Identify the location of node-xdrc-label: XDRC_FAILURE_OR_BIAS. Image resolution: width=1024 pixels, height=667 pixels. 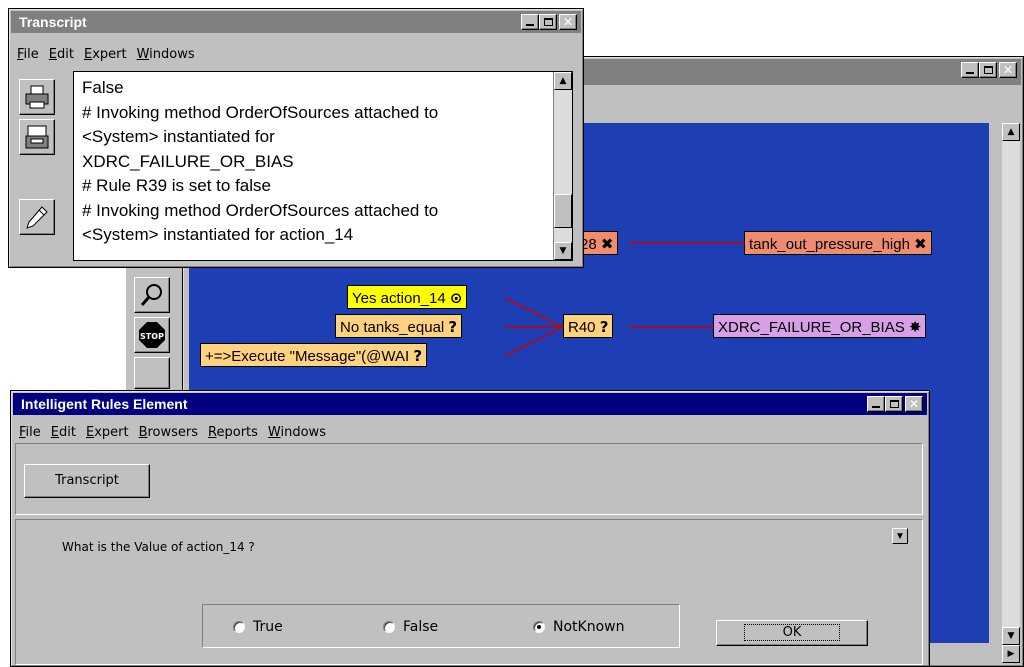
(811, 327).